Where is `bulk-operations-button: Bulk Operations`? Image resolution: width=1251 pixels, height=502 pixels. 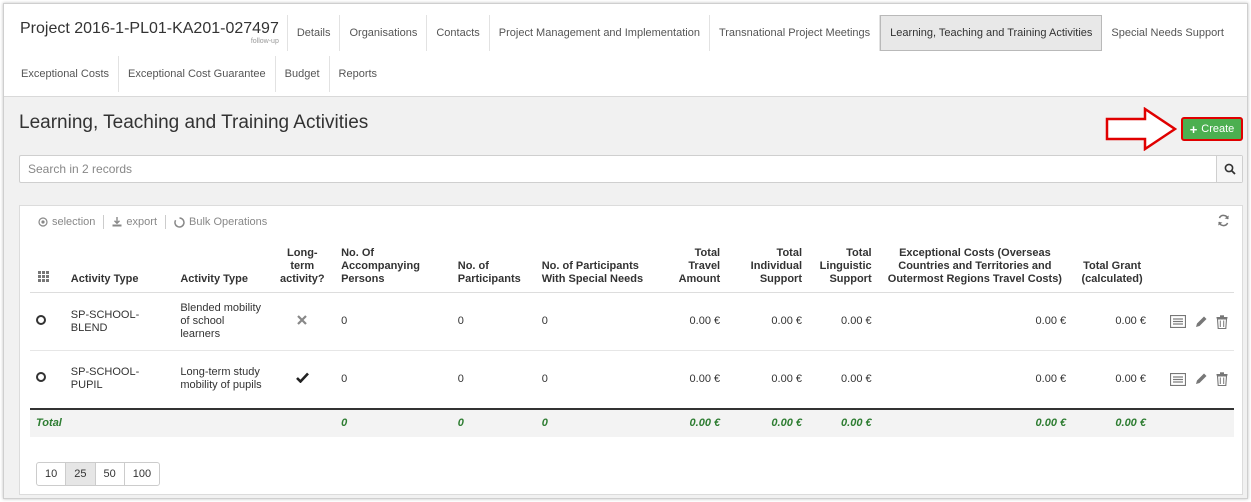
bulk-operations-button: Bulk Operations is located at coordinates (220, 222).